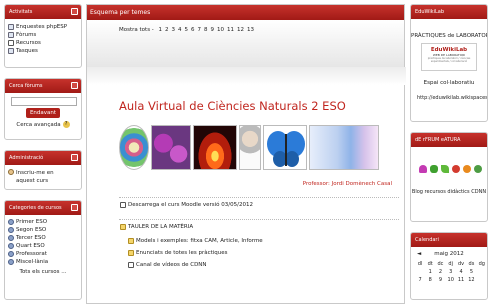  I want to click on search-go-button: Endavant, so click(43, 113).